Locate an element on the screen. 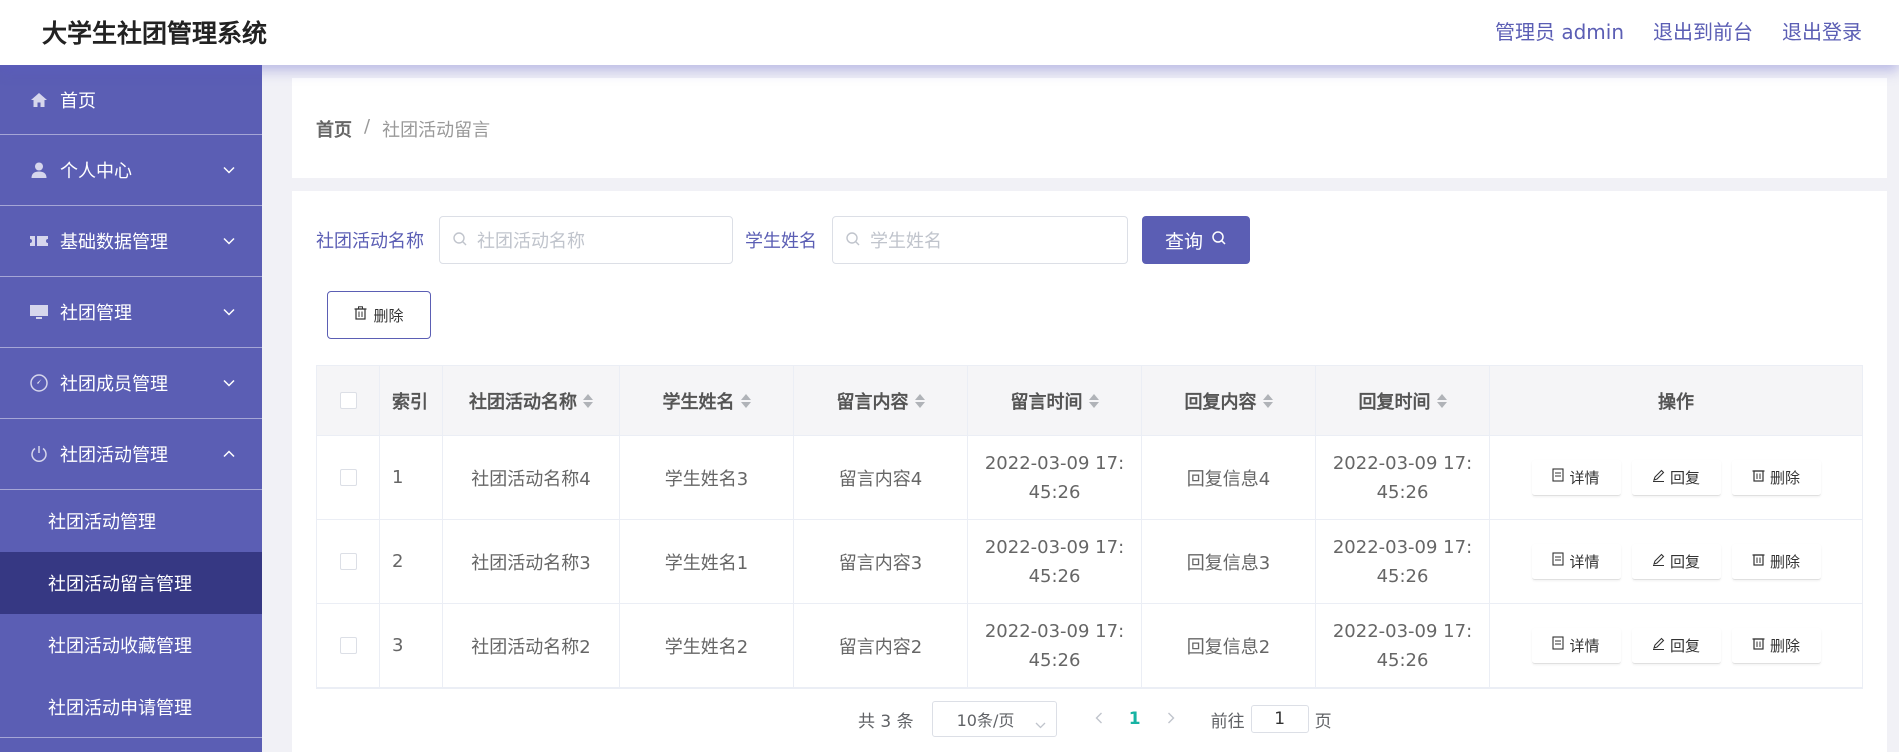  breadcrumb-panel: 首页 / 社团活动留言 is located at coordinates (1089, 128).